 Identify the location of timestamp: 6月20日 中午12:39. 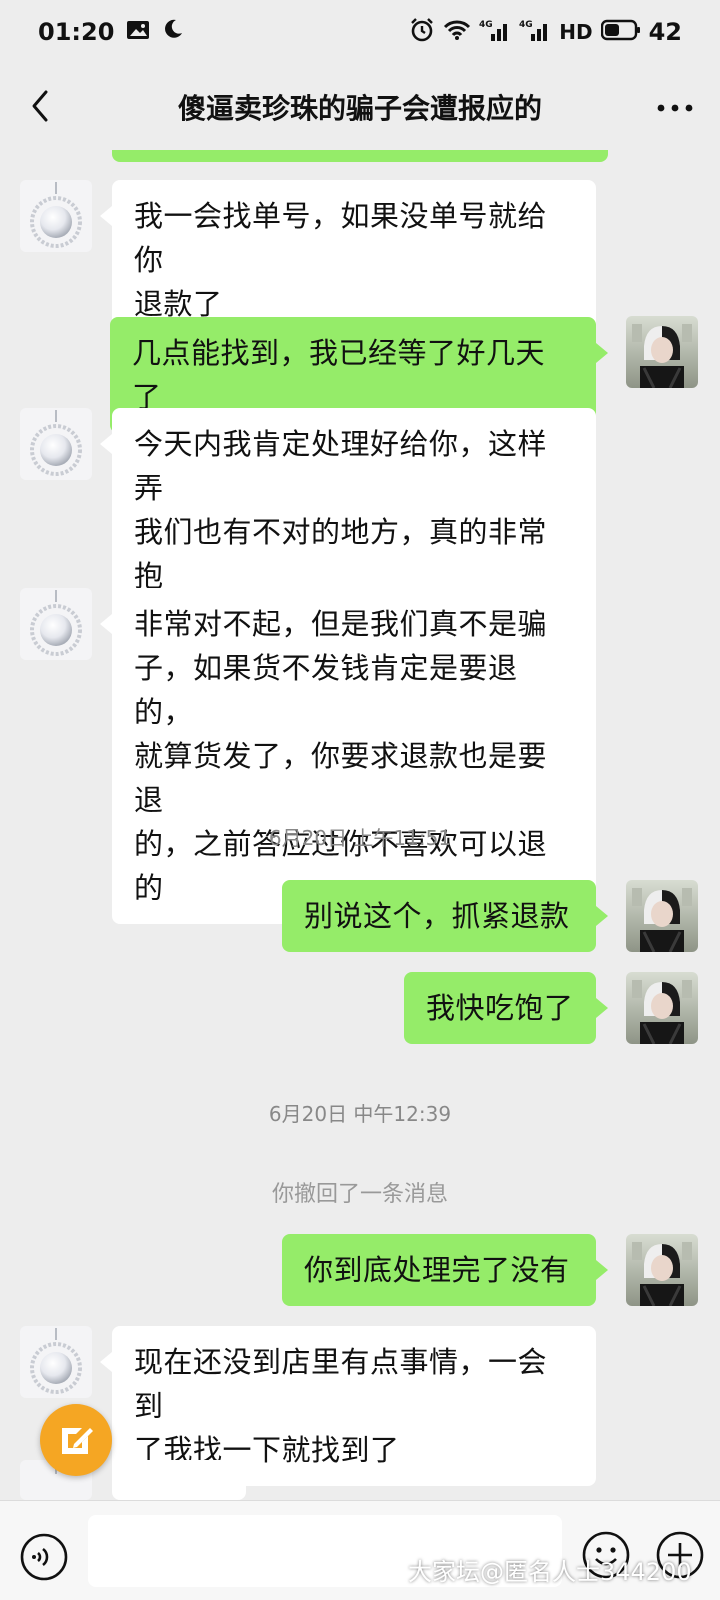
(360, 1114).